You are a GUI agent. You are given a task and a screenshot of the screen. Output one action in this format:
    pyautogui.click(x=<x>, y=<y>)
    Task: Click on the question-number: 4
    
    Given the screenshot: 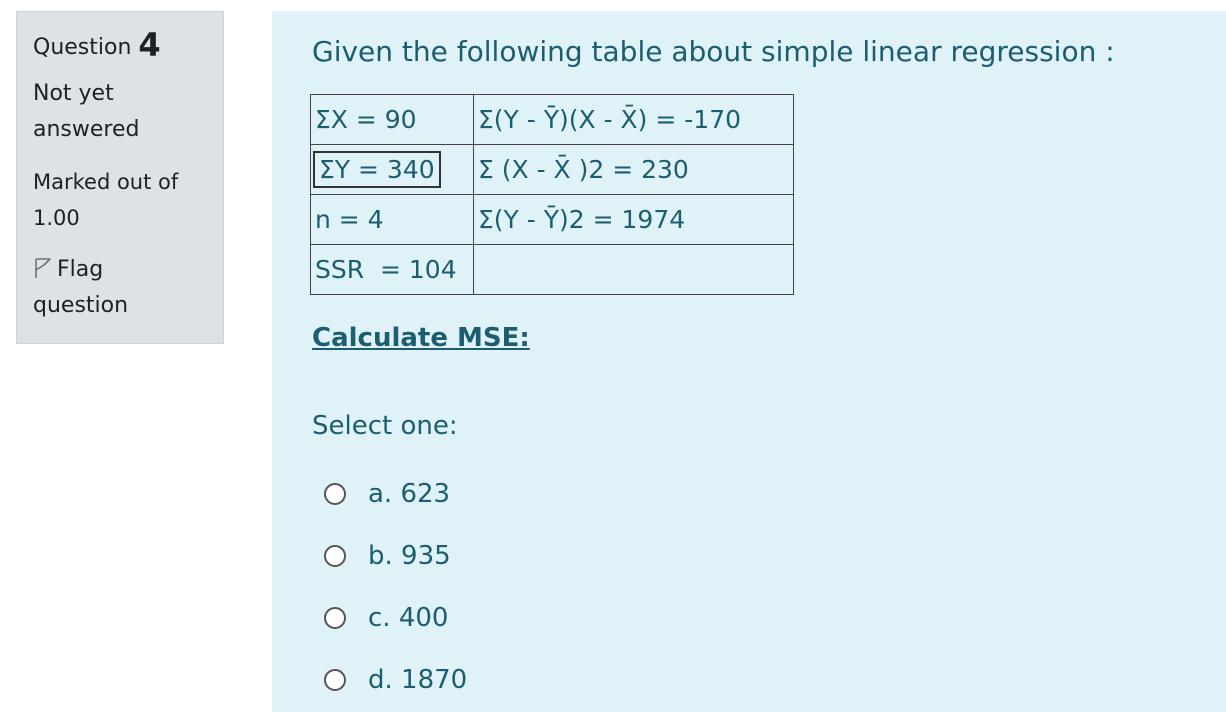 What is the action you would take?
    pyautogui.click(x=149, y=45)
    